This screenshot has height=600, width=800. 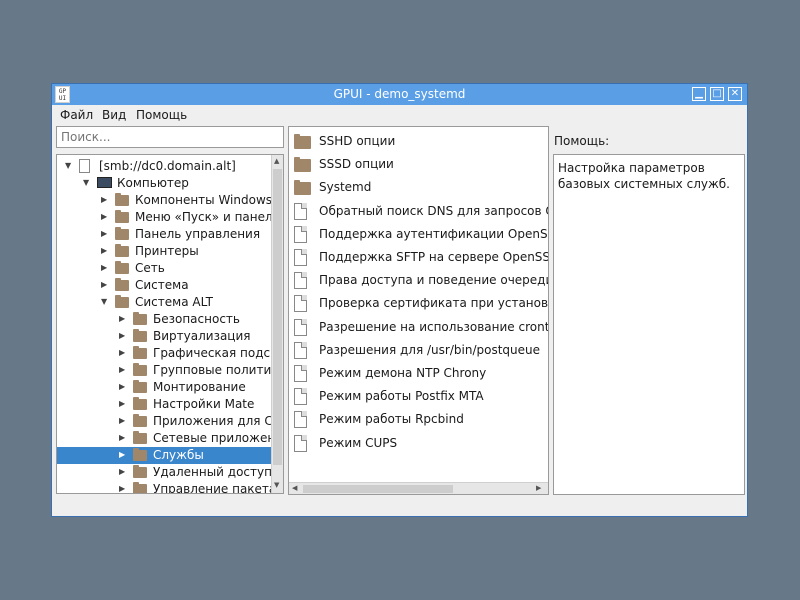 What do you see at coordinates (418, 211) in the screenshot?
I see `list-item: Обратный поиск DNS для запросов OpenLDAP` at bounding box center [418, 211].